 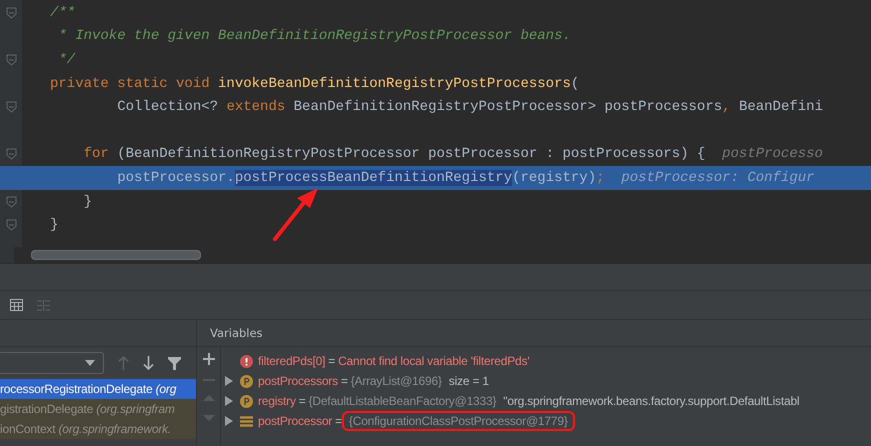 What do you see at coordinates (727, 107) in the screenshot?
I see `code-token: ,` at bounding box center [727, 107].